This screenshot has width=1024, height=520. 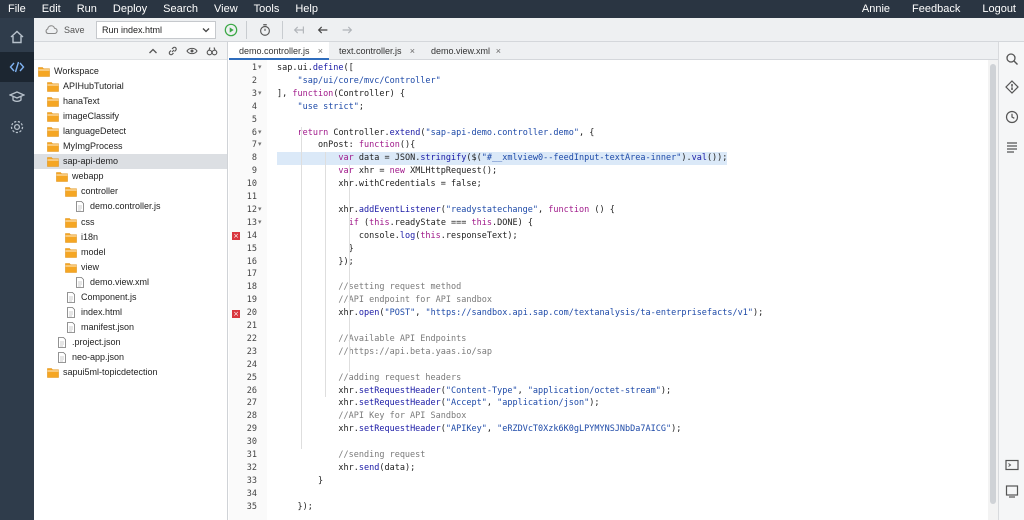 I want to click on run-config-select: Run index.html, so click(x=156, y=30).